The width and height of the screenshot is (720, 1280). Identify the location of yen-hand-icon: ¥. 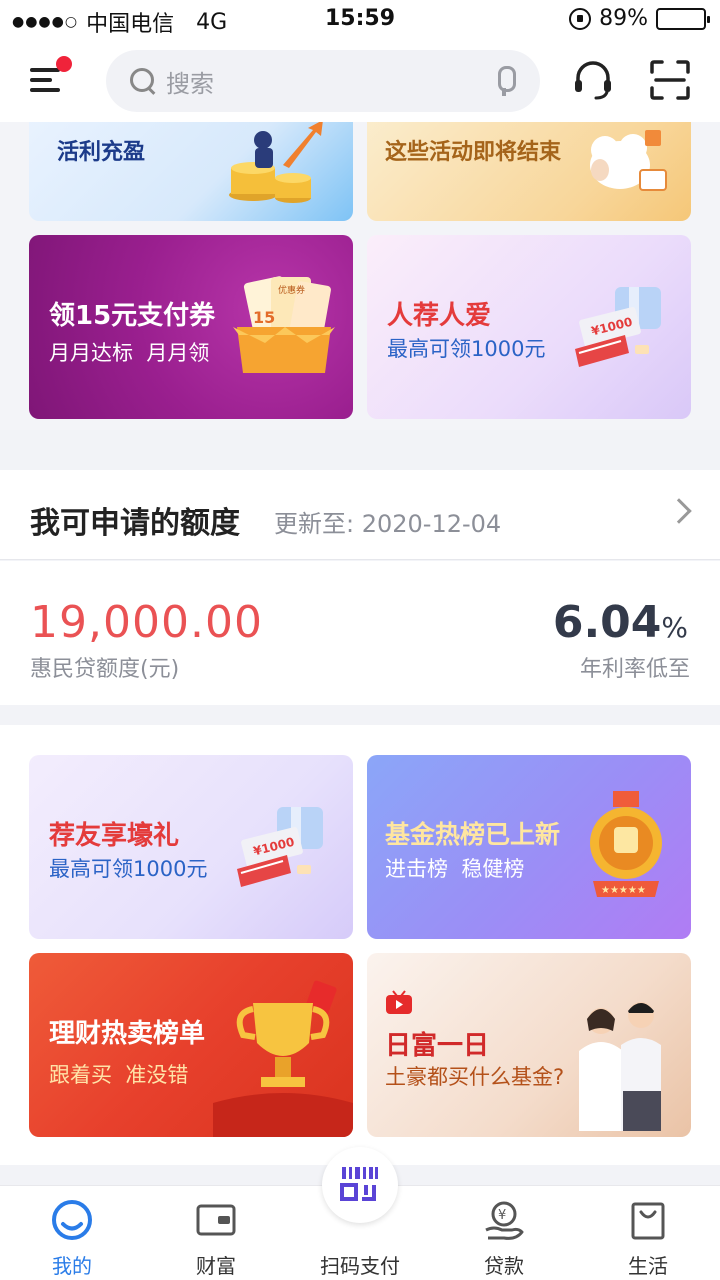
(504, 1220).